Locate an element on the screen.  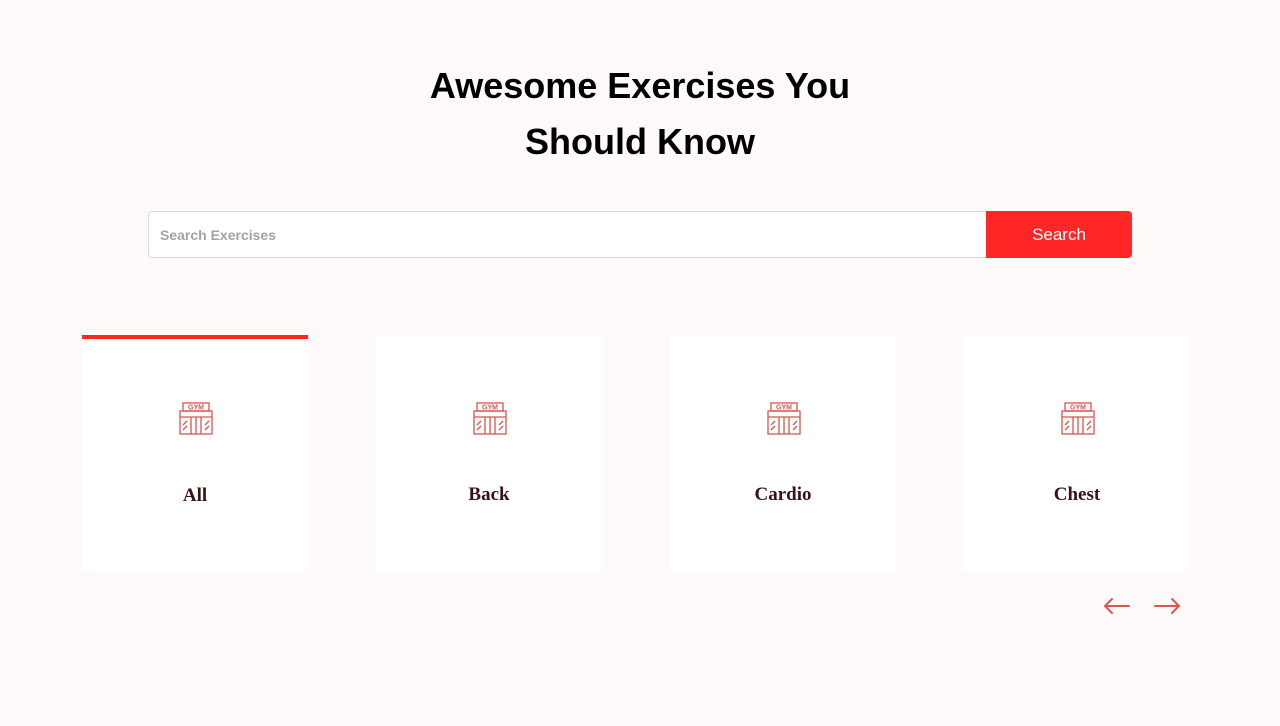
search-bar: Search is located at coordinates (640, 234).